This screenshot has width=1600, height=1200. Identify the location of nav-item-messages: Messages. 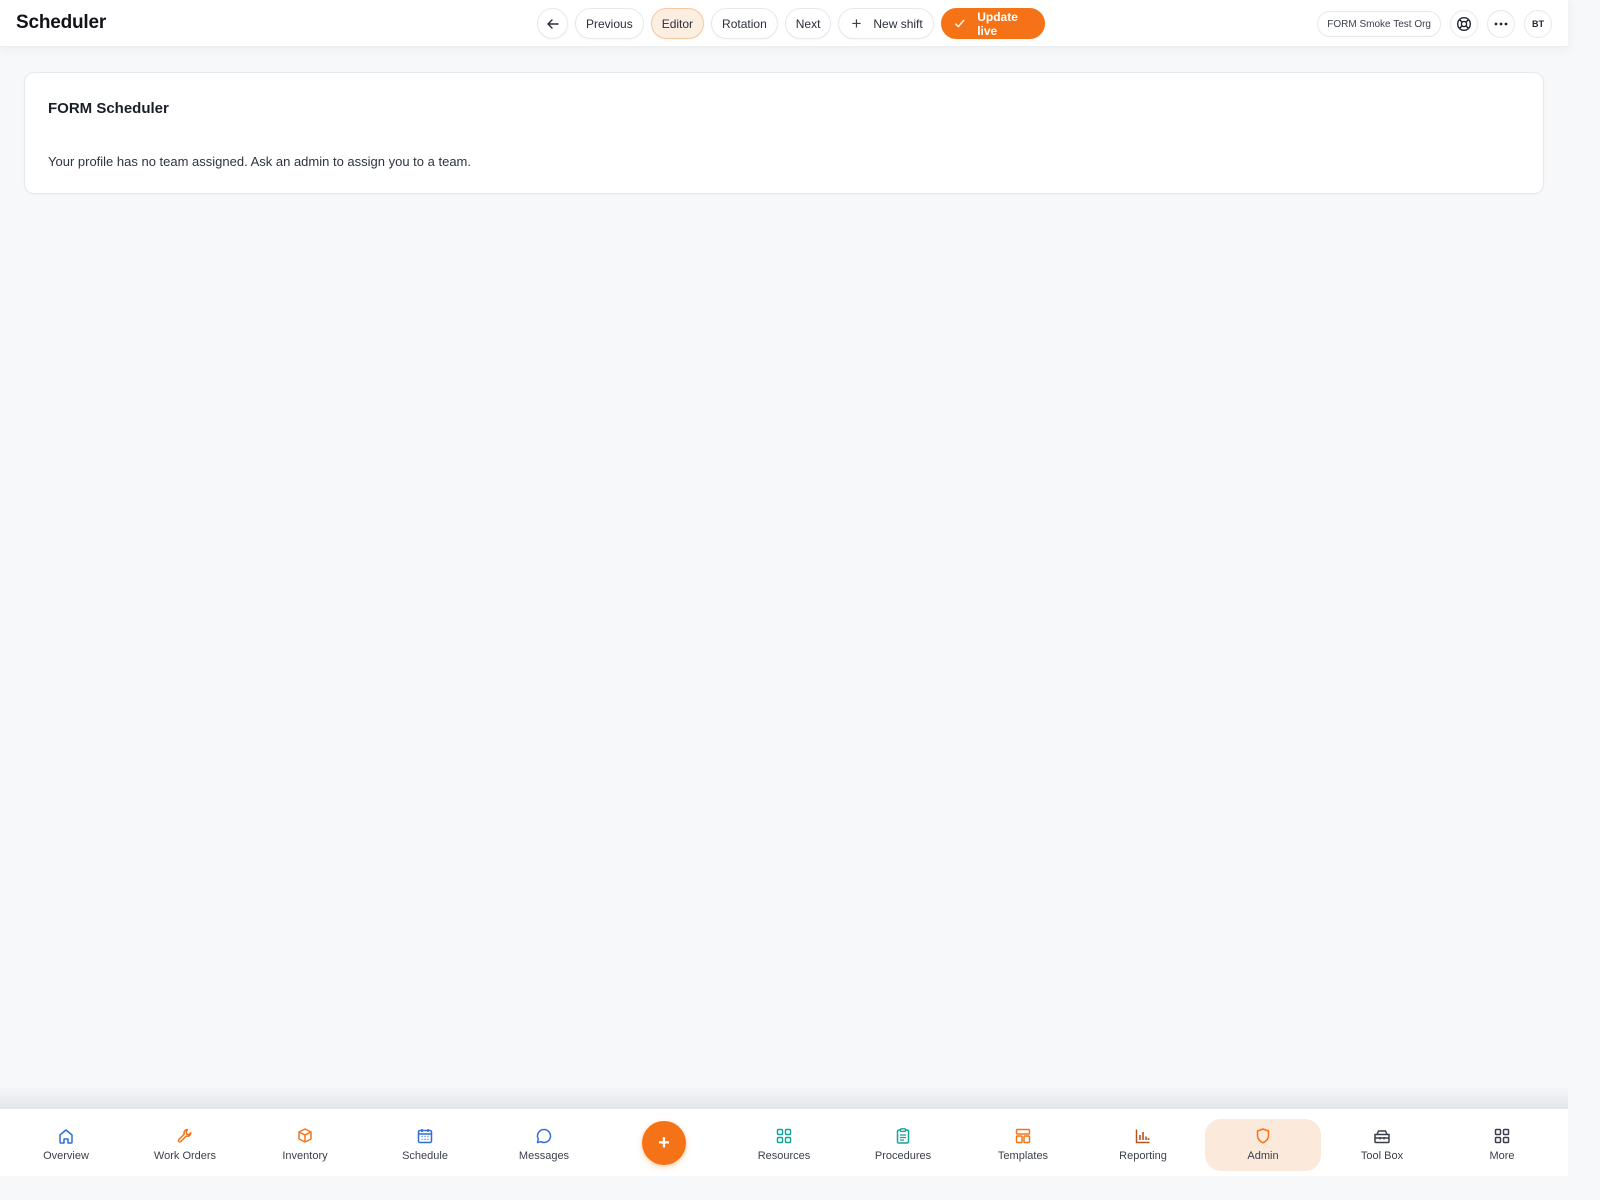
(544, 1145).